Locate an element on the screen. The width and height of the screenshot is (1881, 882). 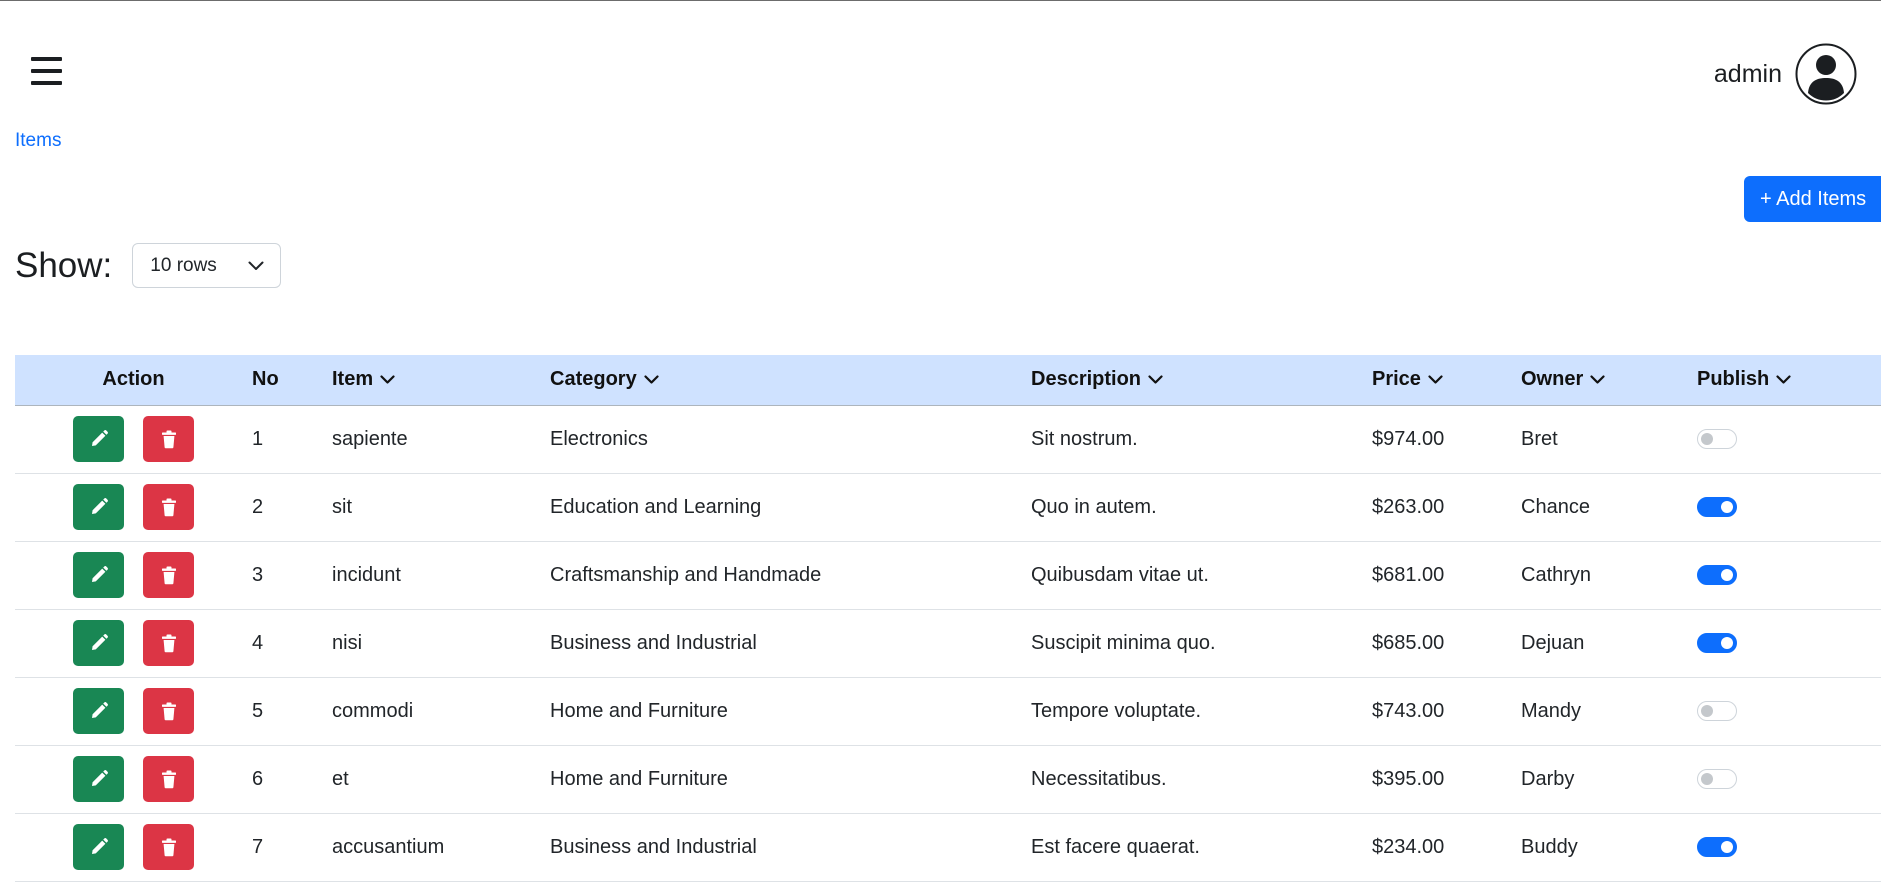
col-header-publish: Publish is located at coordinates (1789, 380).